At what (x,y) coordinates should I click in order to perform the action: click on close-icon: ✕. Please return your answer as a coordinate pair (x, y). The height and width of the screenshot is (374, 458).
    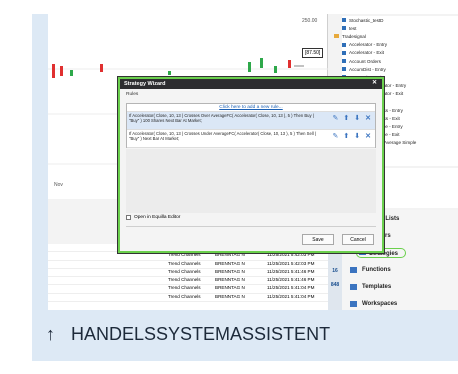
    Looking at the image, I should click on (374, 82).